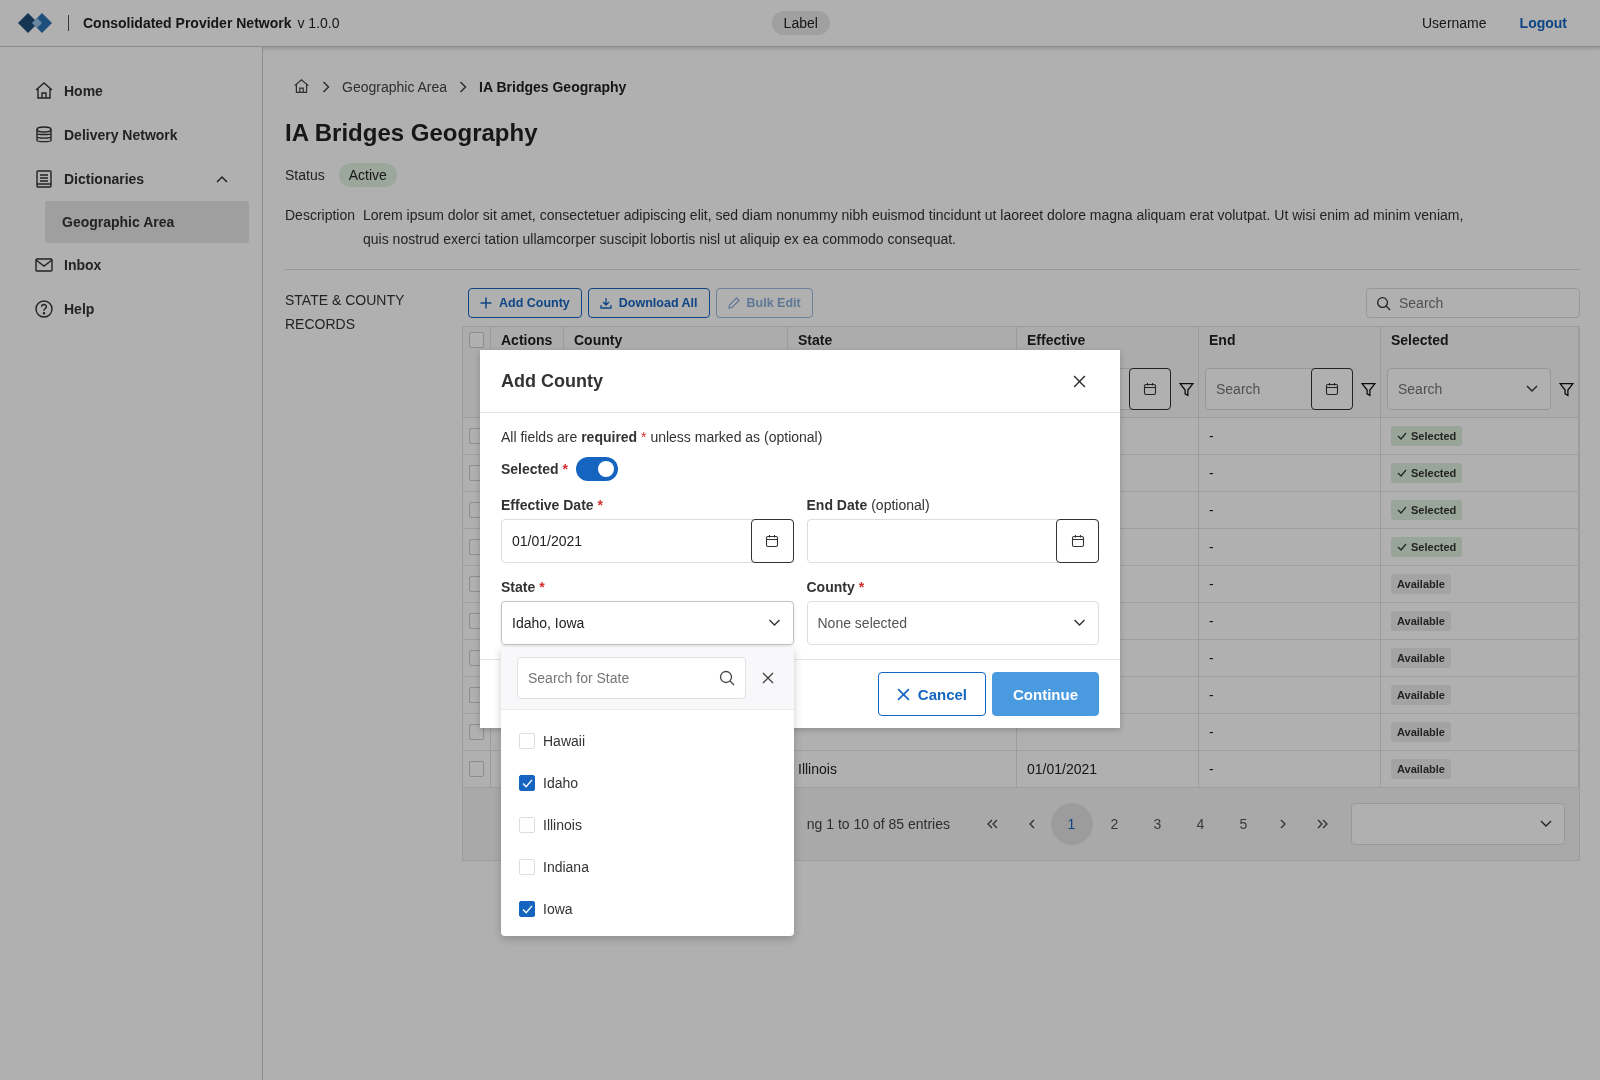 Image resolution: width=1600 pixels, height=1080 pixels. I want to click on nav-item: Inbox, so click(131, 265).